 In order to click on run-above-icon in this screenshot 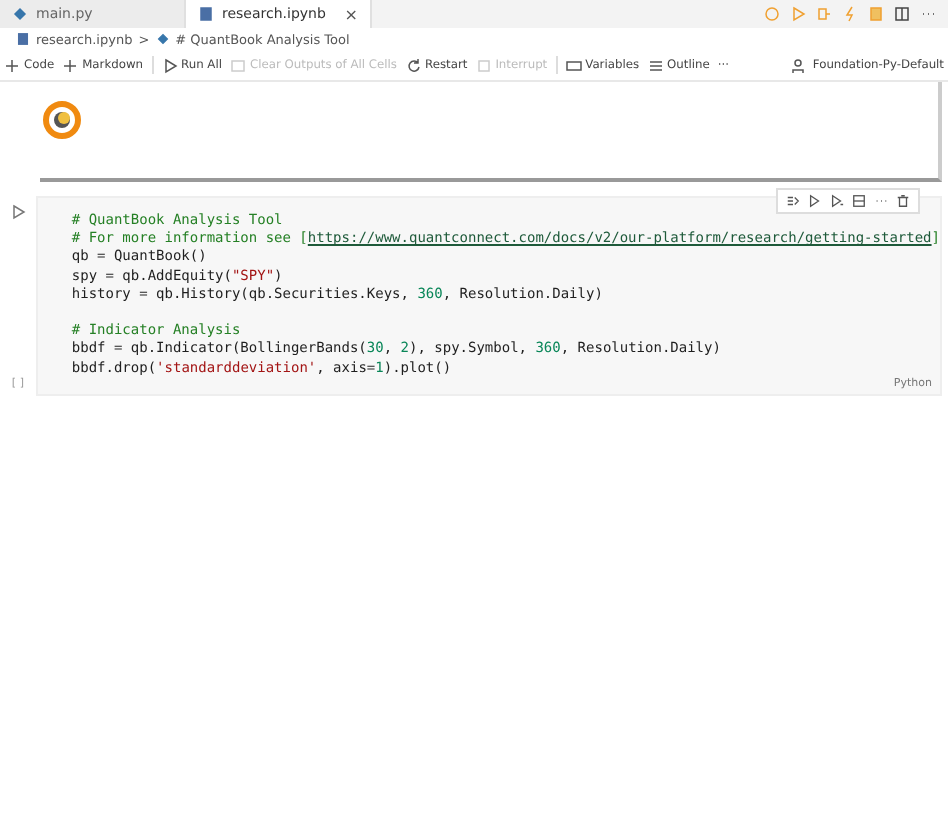, I will do `click(815, 201)`.